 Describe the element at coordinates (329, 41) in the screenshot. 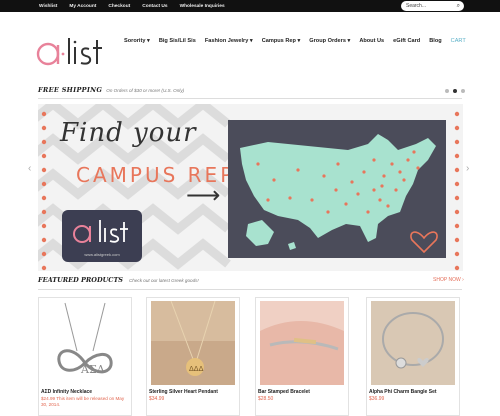

I see `nav-group-orders: Group Orders ▾` at that location.